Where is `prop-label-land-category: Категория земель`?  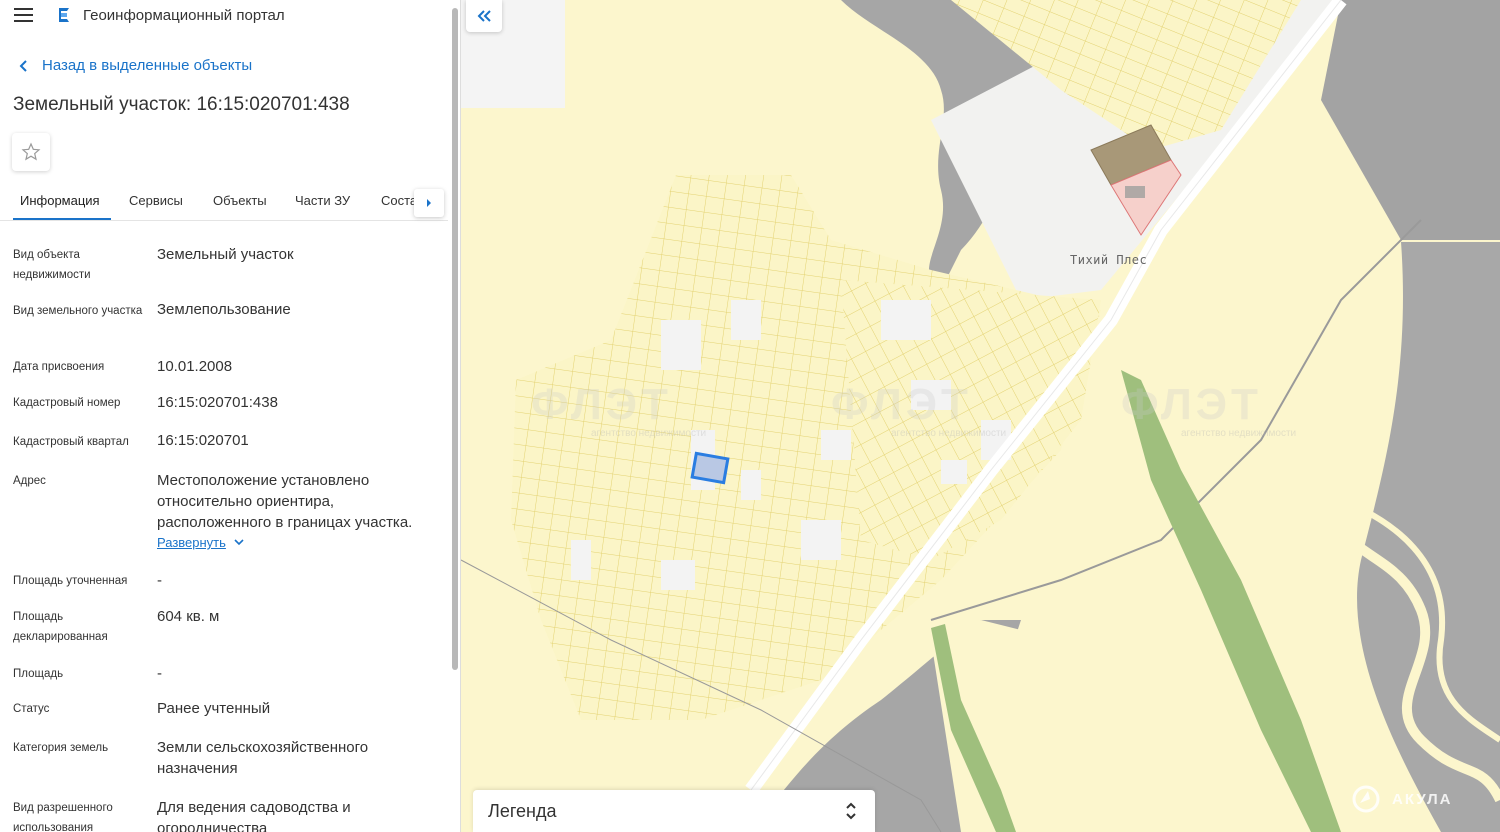 prop-label-land-category: Категория земель is located at coordinates (61, 748).